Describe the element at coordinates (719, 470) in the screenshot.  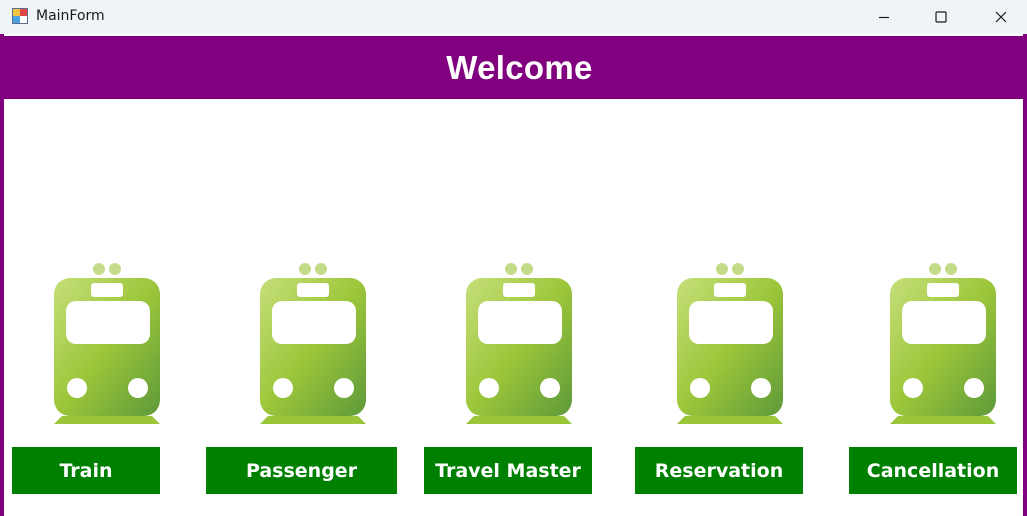
I see `reservation-button: Reservation` at that location.